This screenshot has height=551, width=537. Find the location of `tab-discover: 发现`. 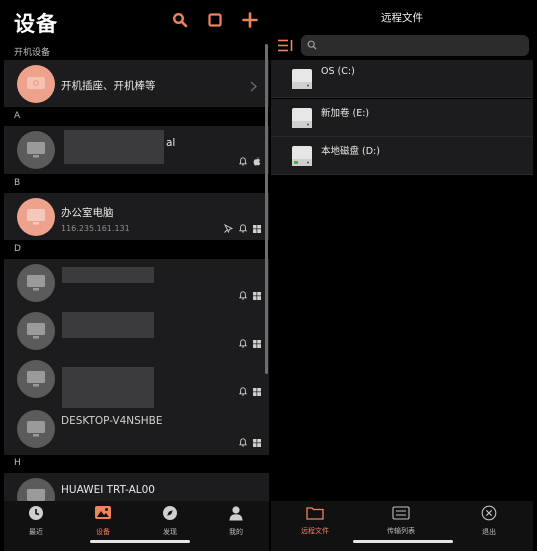

tab-discover: 发现 is located at coordinates (170, 521).